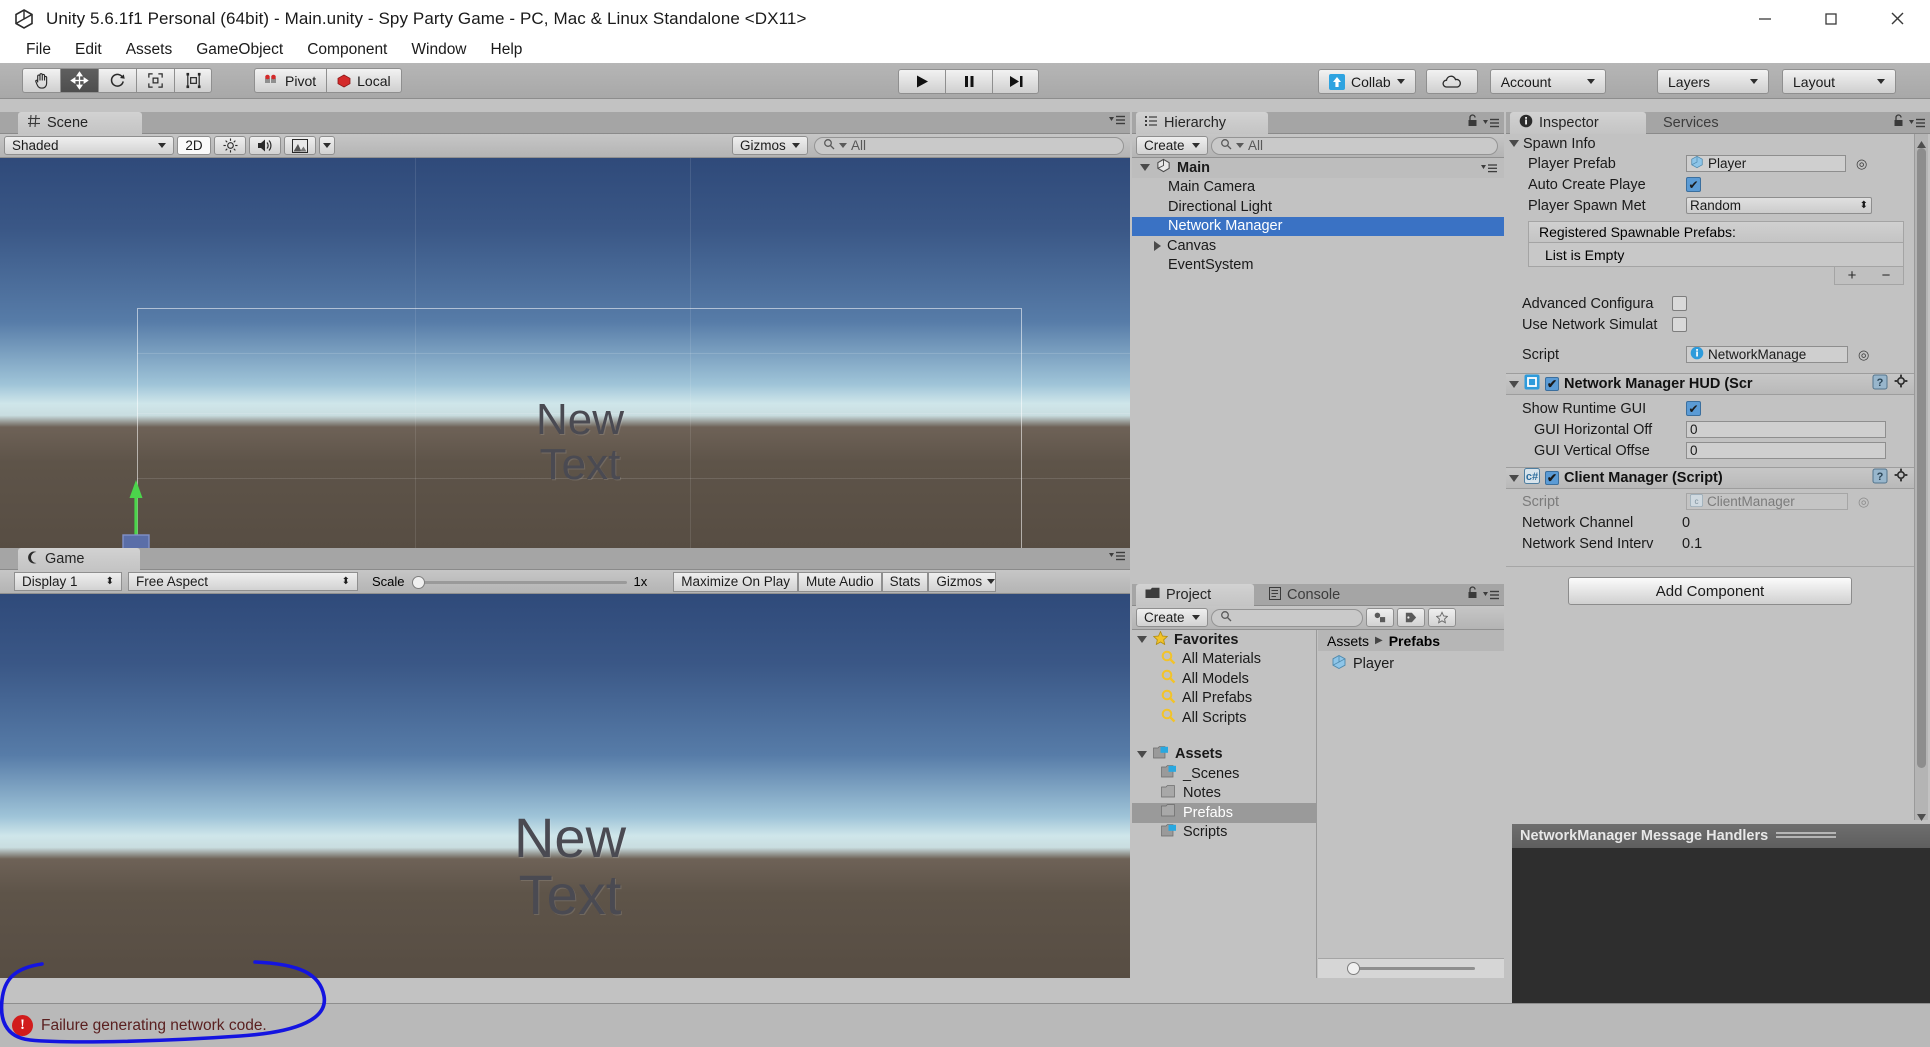 This screenshot has height=1047, width=1930. I want to click on tab-game: Game, so click(79, 559).